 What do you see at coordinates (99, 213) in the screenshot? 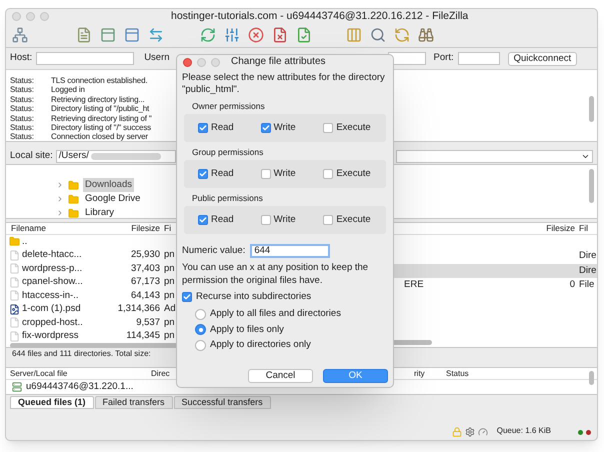
I see `tree-item: Library` at bounding box center [99, 213].